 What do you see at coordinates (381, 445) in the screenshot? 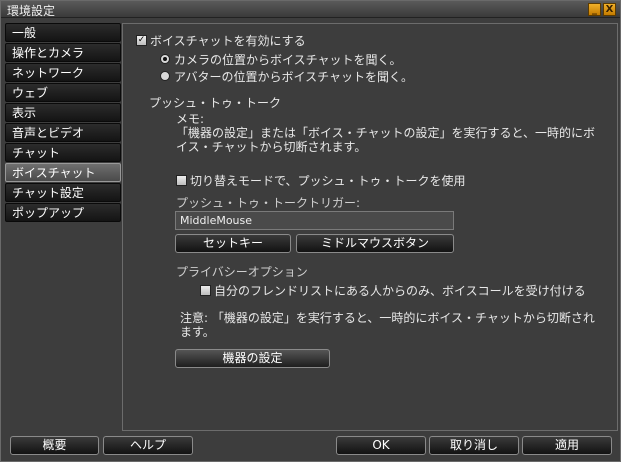
I see `ok-button: OK` at bounding box center [381, 445].